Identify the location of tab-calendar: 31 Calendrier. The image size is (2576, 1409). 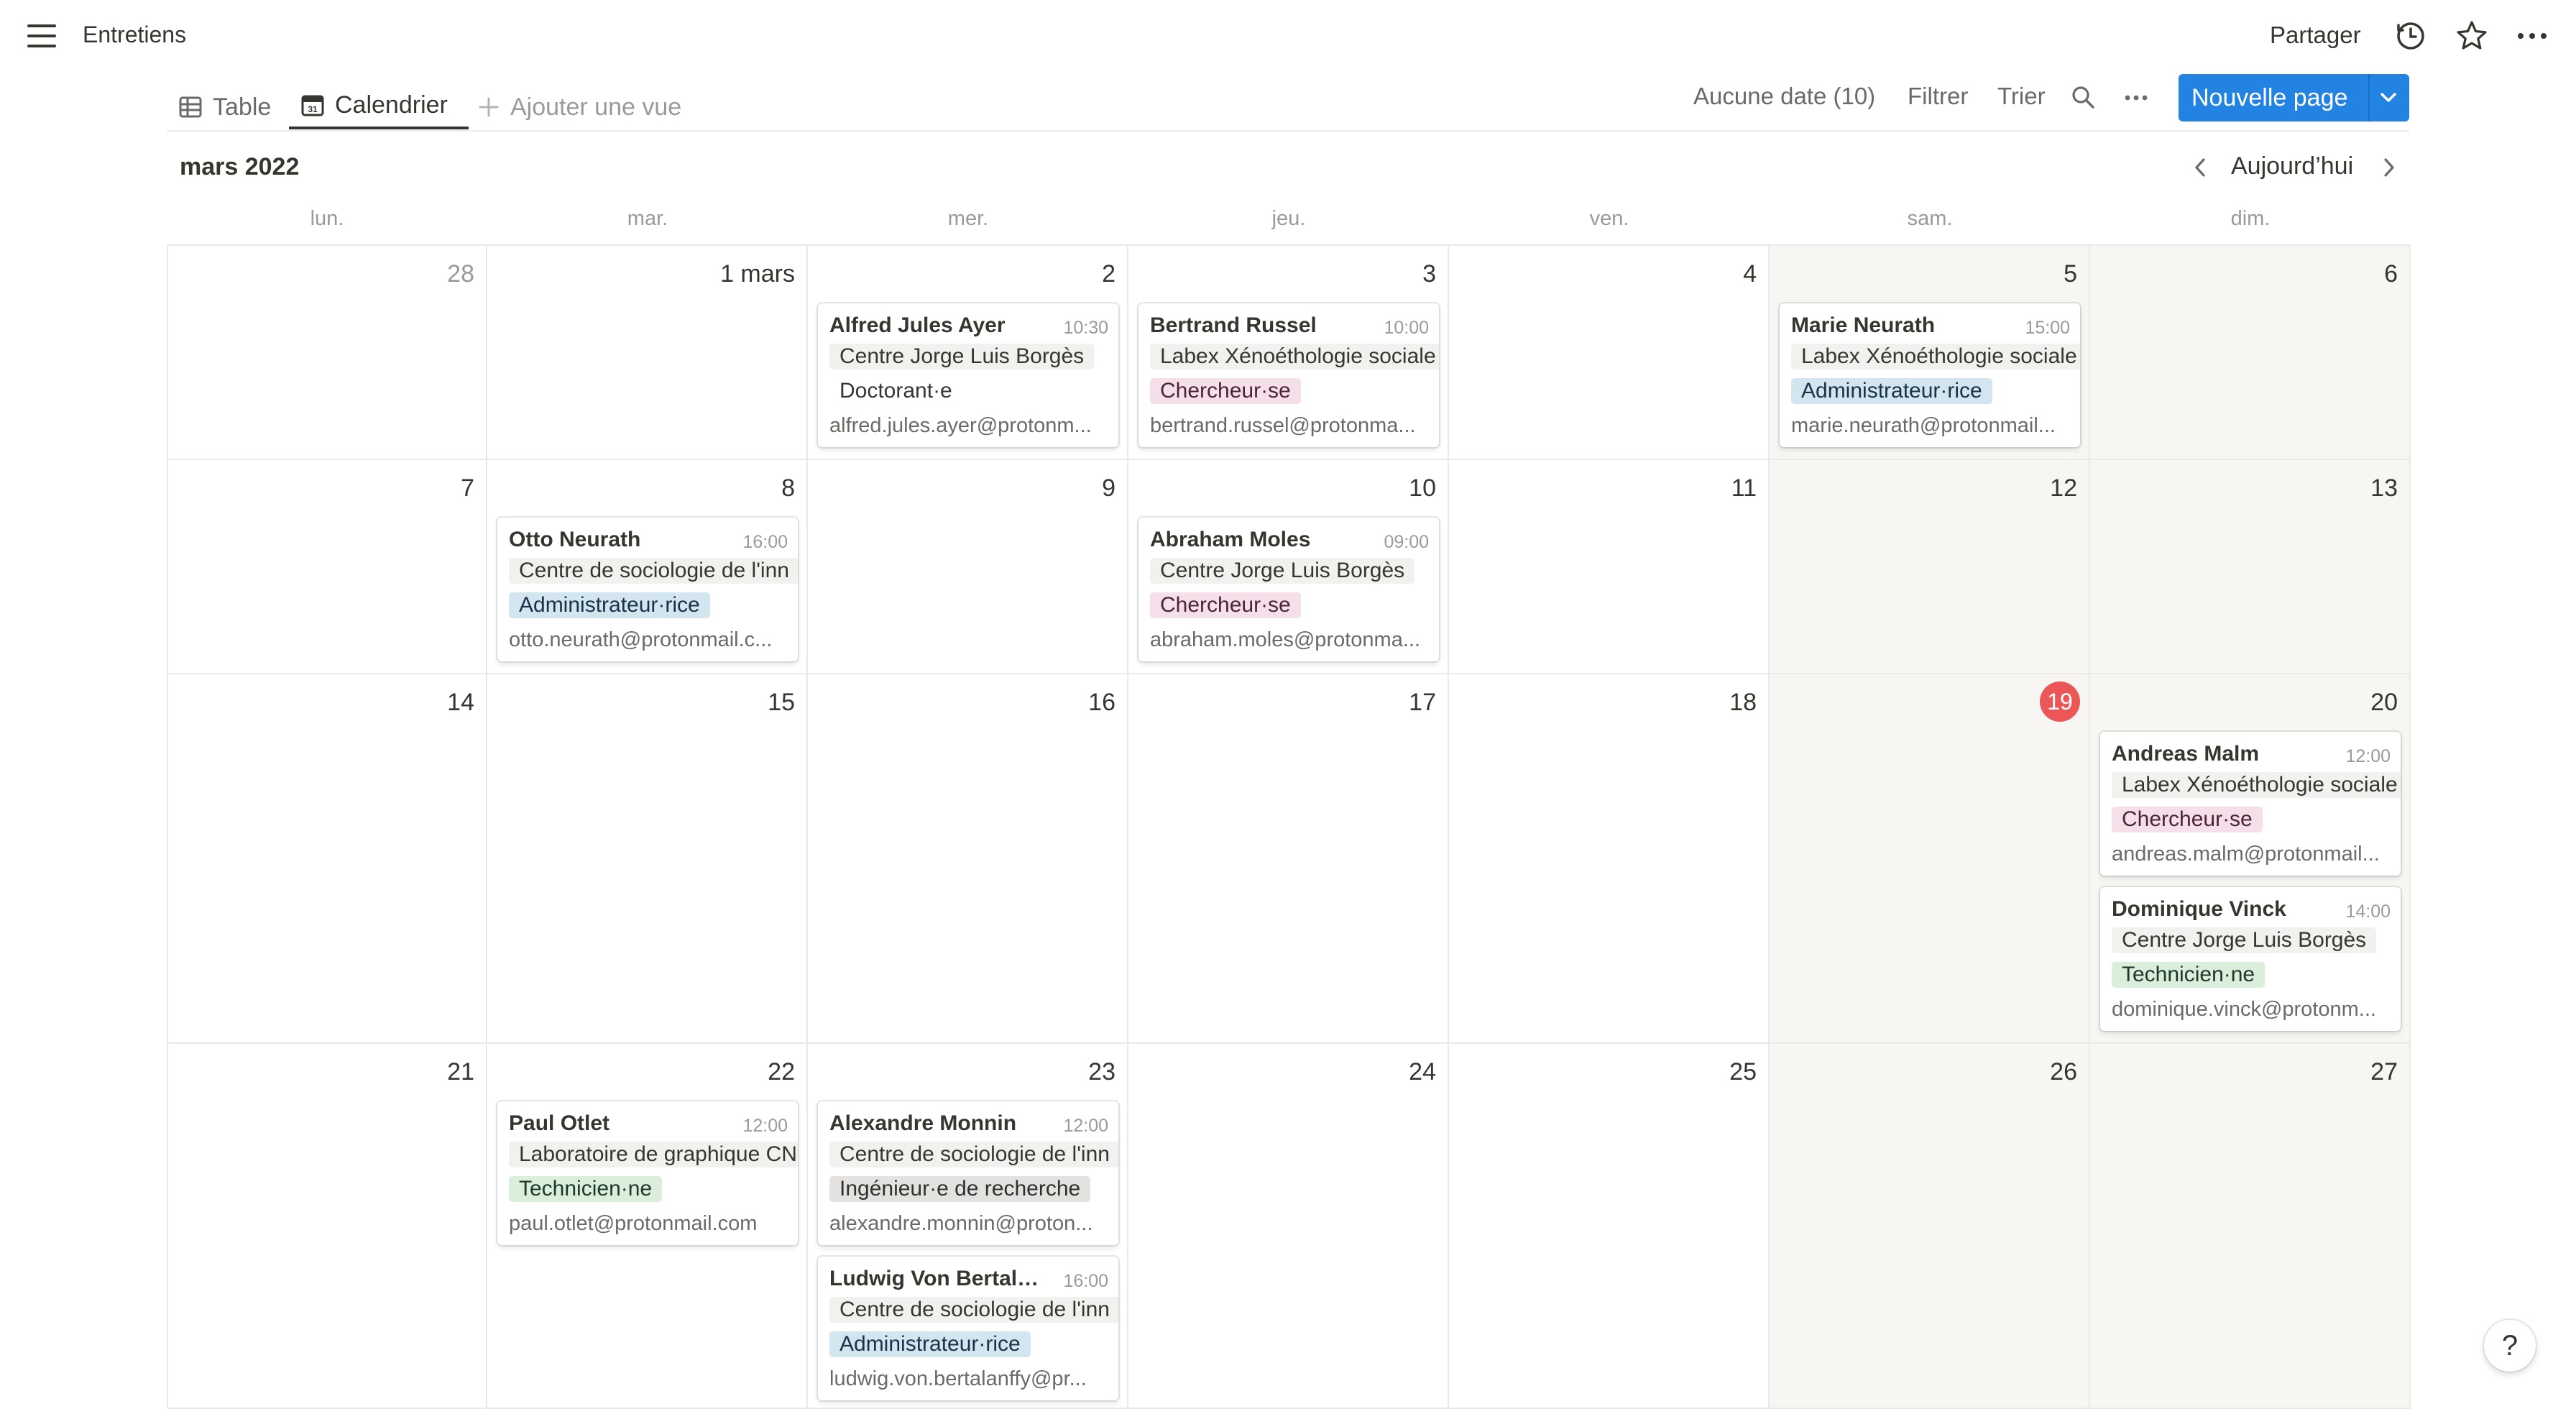
(379, 106).